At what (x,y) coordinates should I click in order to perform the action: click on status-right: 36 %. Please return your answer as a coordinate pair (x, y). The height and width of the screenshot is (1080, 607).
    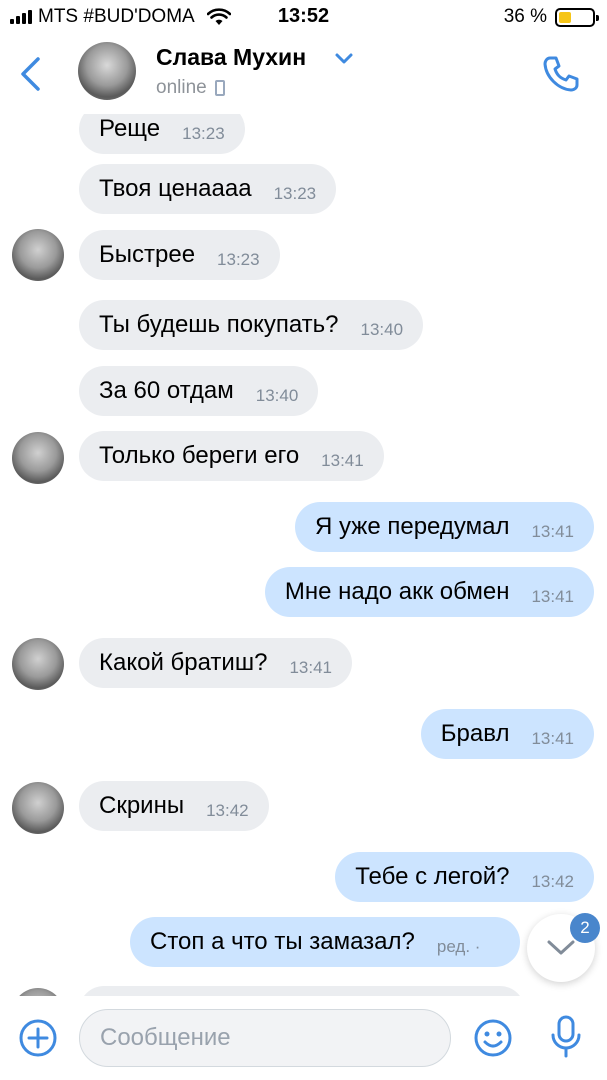
    Looking at the image, I should click on (551, 17).